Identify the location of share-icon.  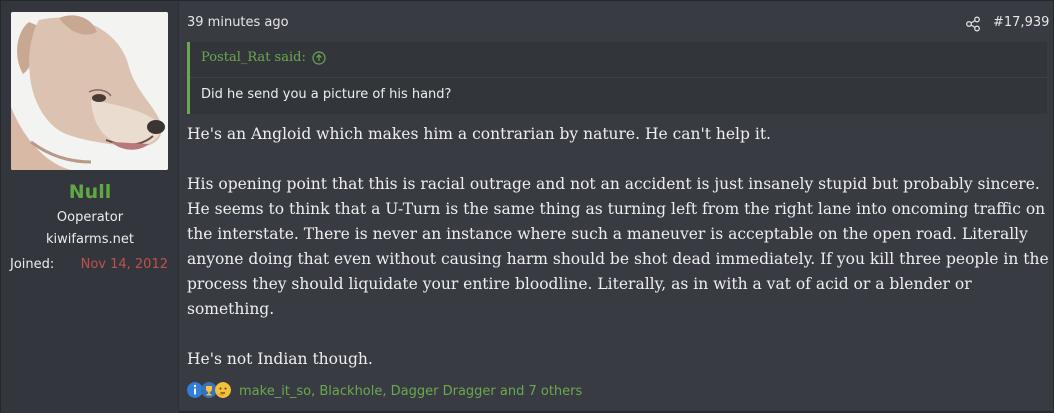
(973, 24).